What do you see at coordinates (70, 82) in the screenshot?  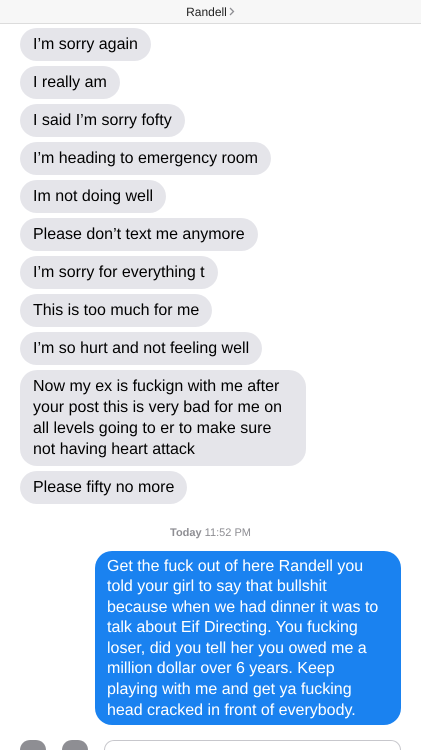 I see `incoming-message: I really am` at bounding box center [70, 82].